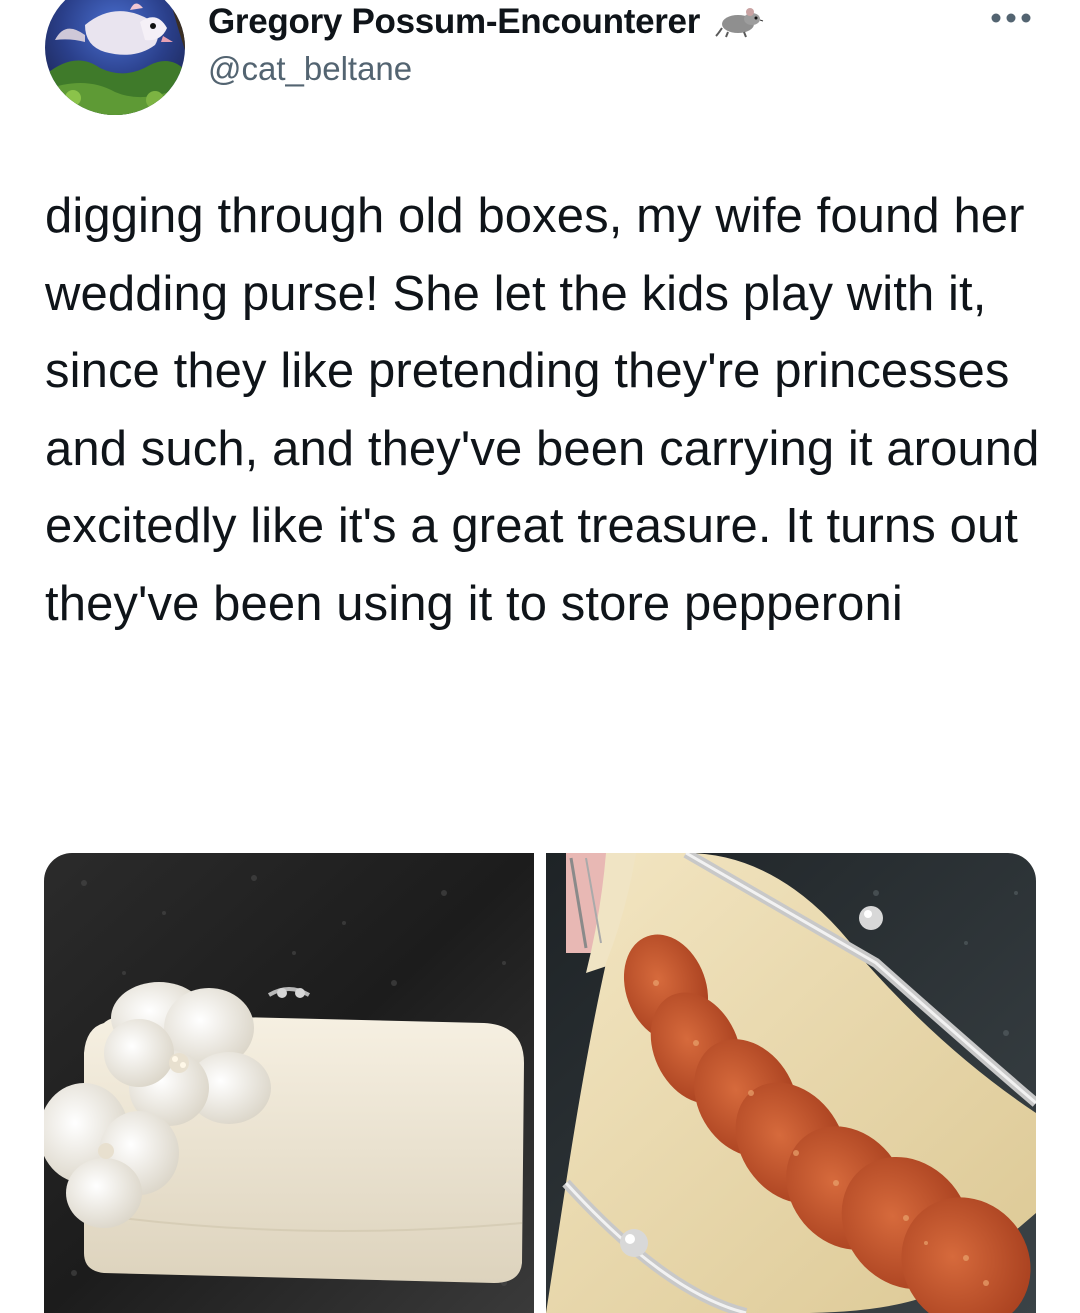  I want to click on author-display-name: Gregory Possum-Encounterer, so click(454, 22).